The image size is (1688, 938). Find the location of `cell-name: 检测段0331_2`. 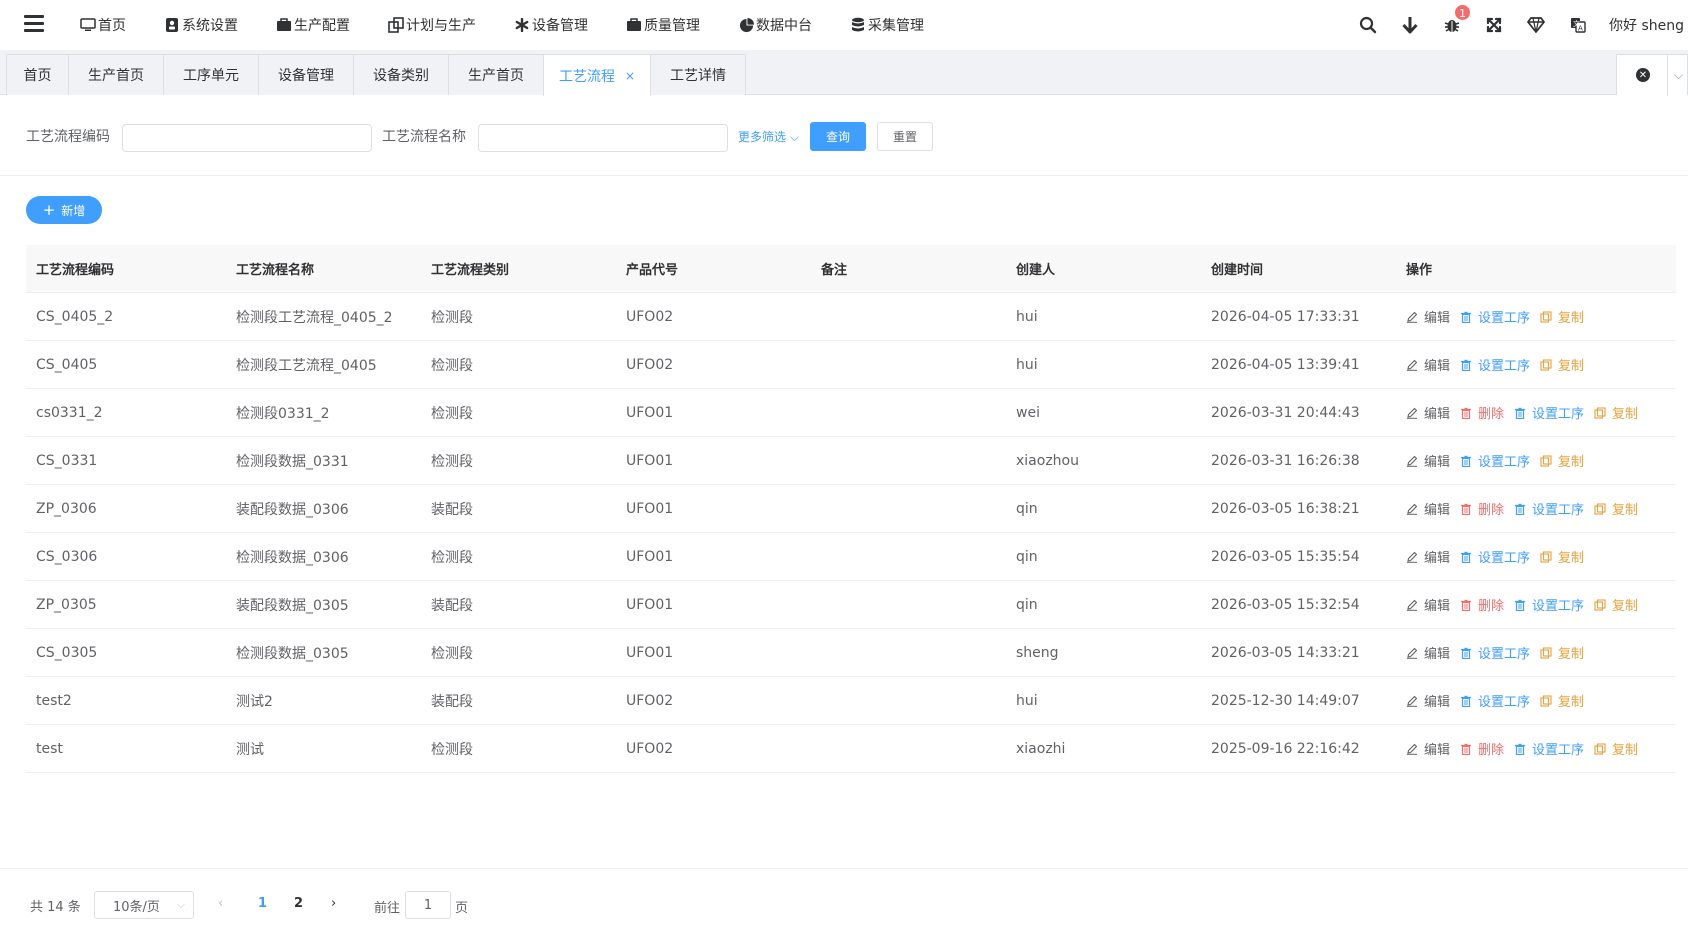

cell-name: 检测段0331_2 is located at coordinates (283, 413).